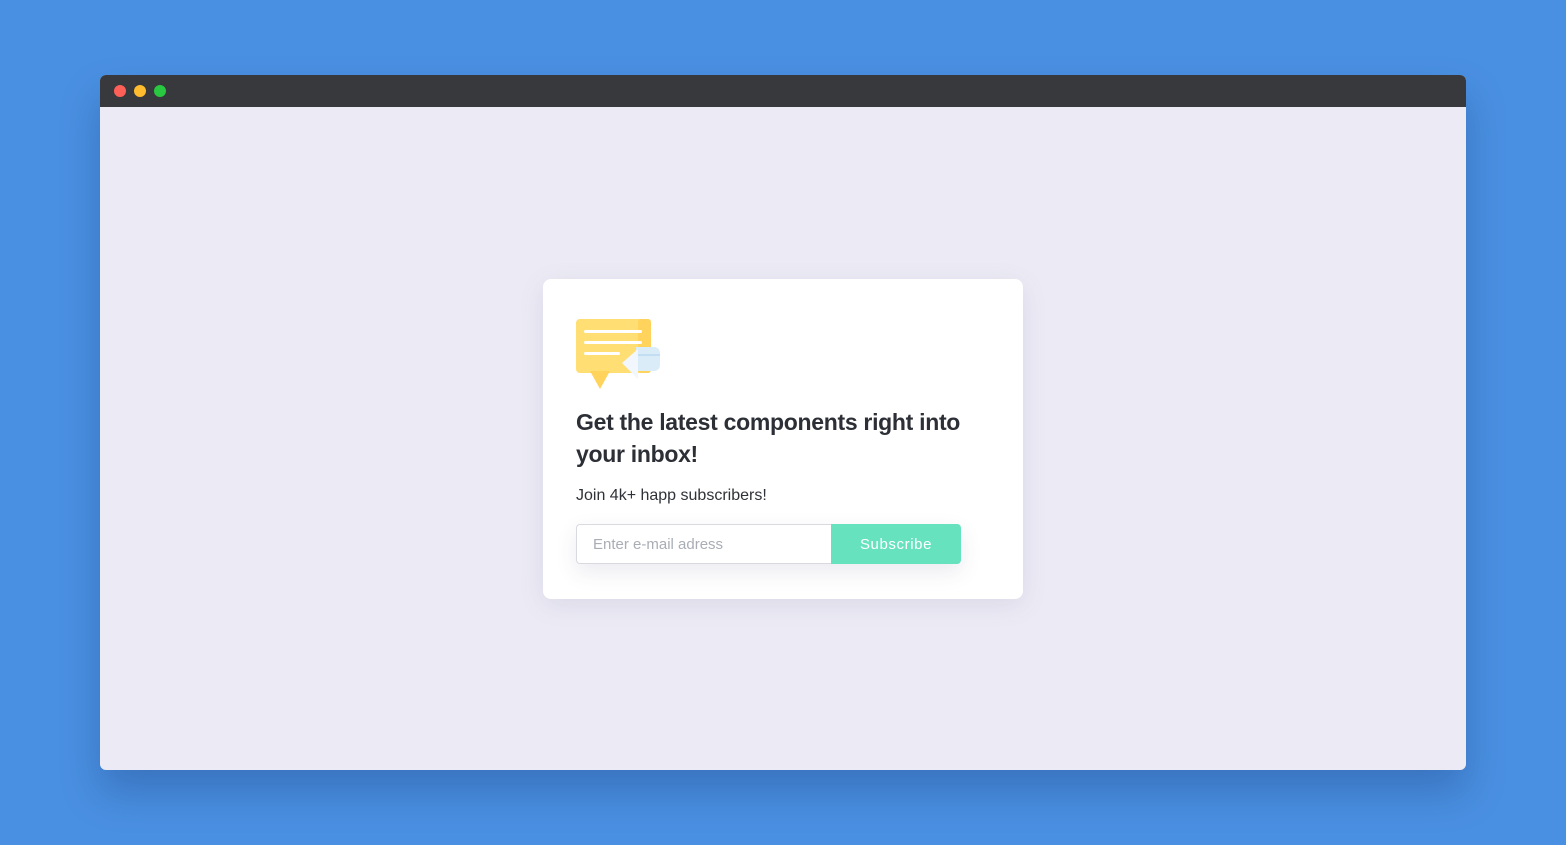 The image size is (1566, 845). What do you see at coordinates (160, 91) in the screenshot?
I see `maximize-window-button` at bounding box center [160, 91].